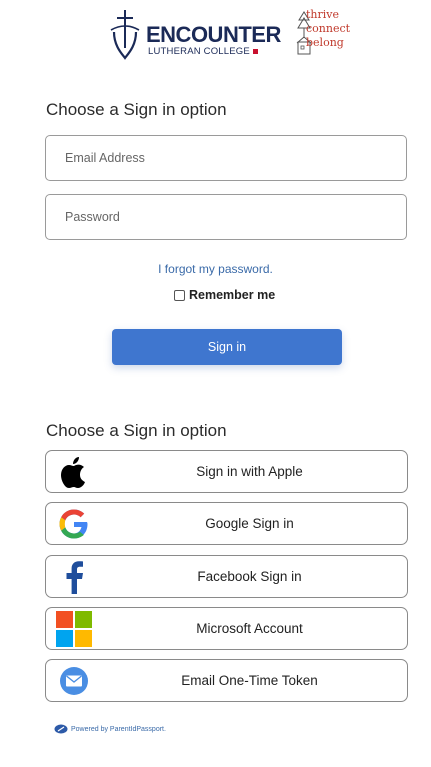 The height and width of the screenshot is (767, 431). I want to click on facebook-signin-button: Facebook Sign in, so click(226, 576).